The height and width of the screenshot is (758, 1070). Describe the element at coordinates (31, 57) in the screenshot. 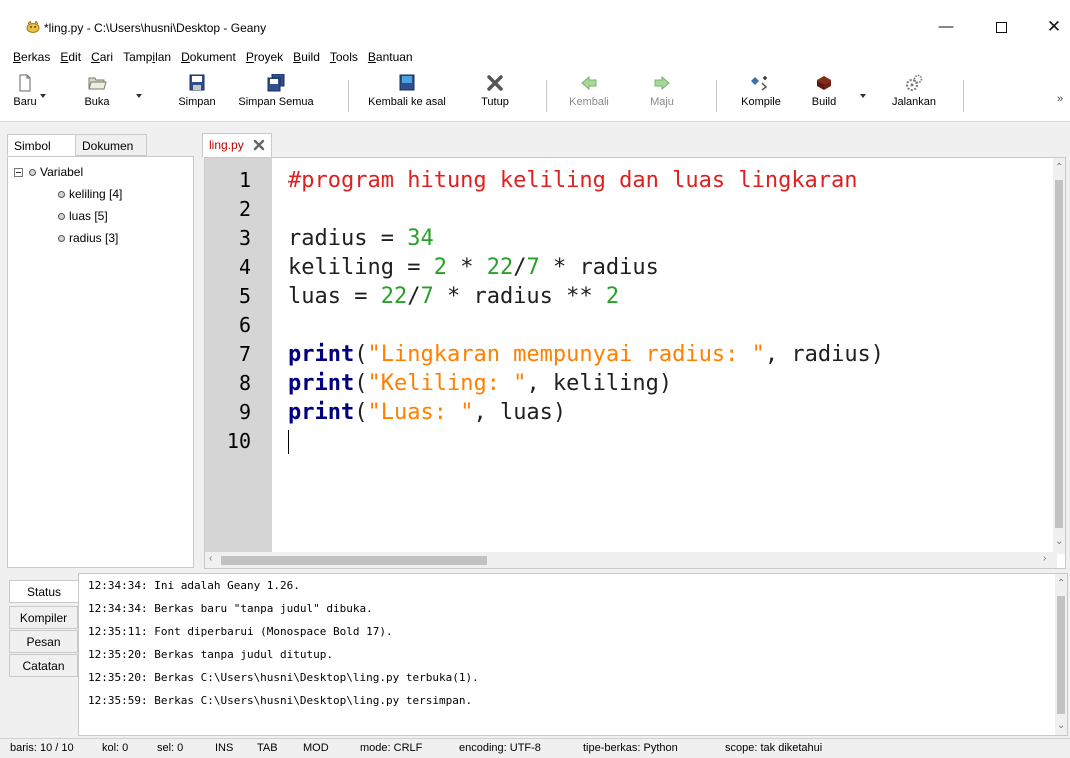

I see `menu-berkas: Berkas` at that location.